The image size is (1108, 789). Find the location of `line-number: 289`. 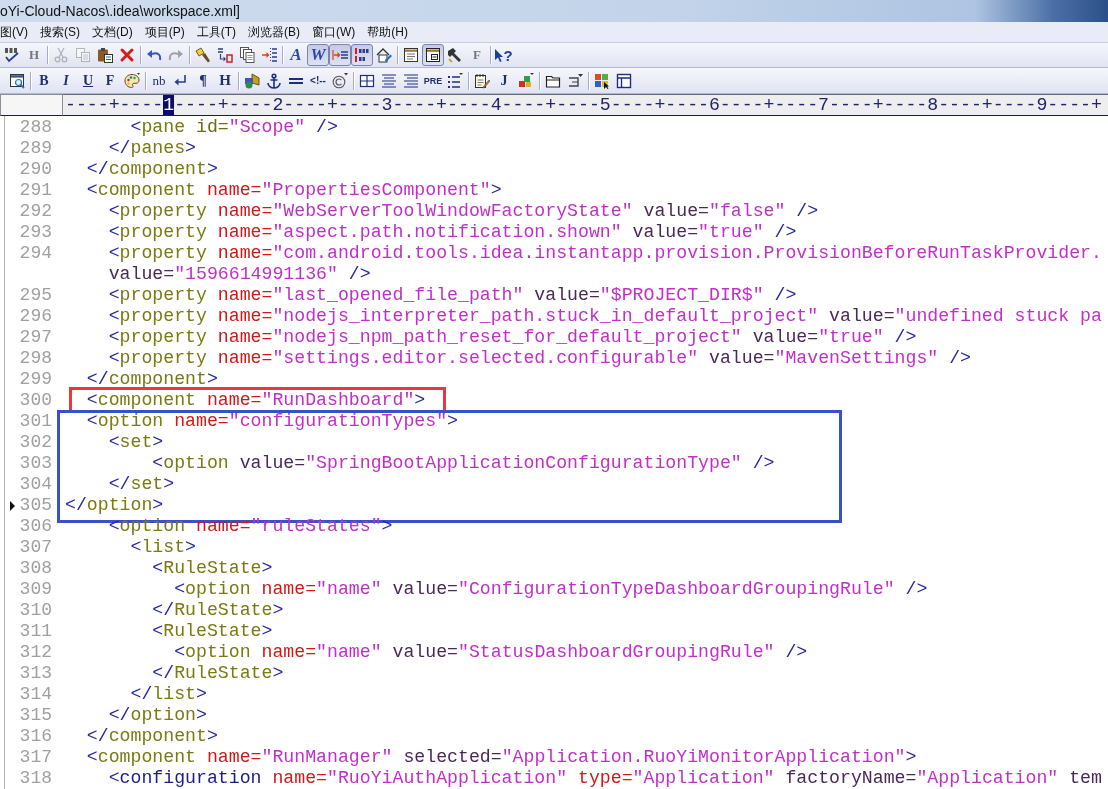

line-number: 289 is located at coordinates (35, 148).